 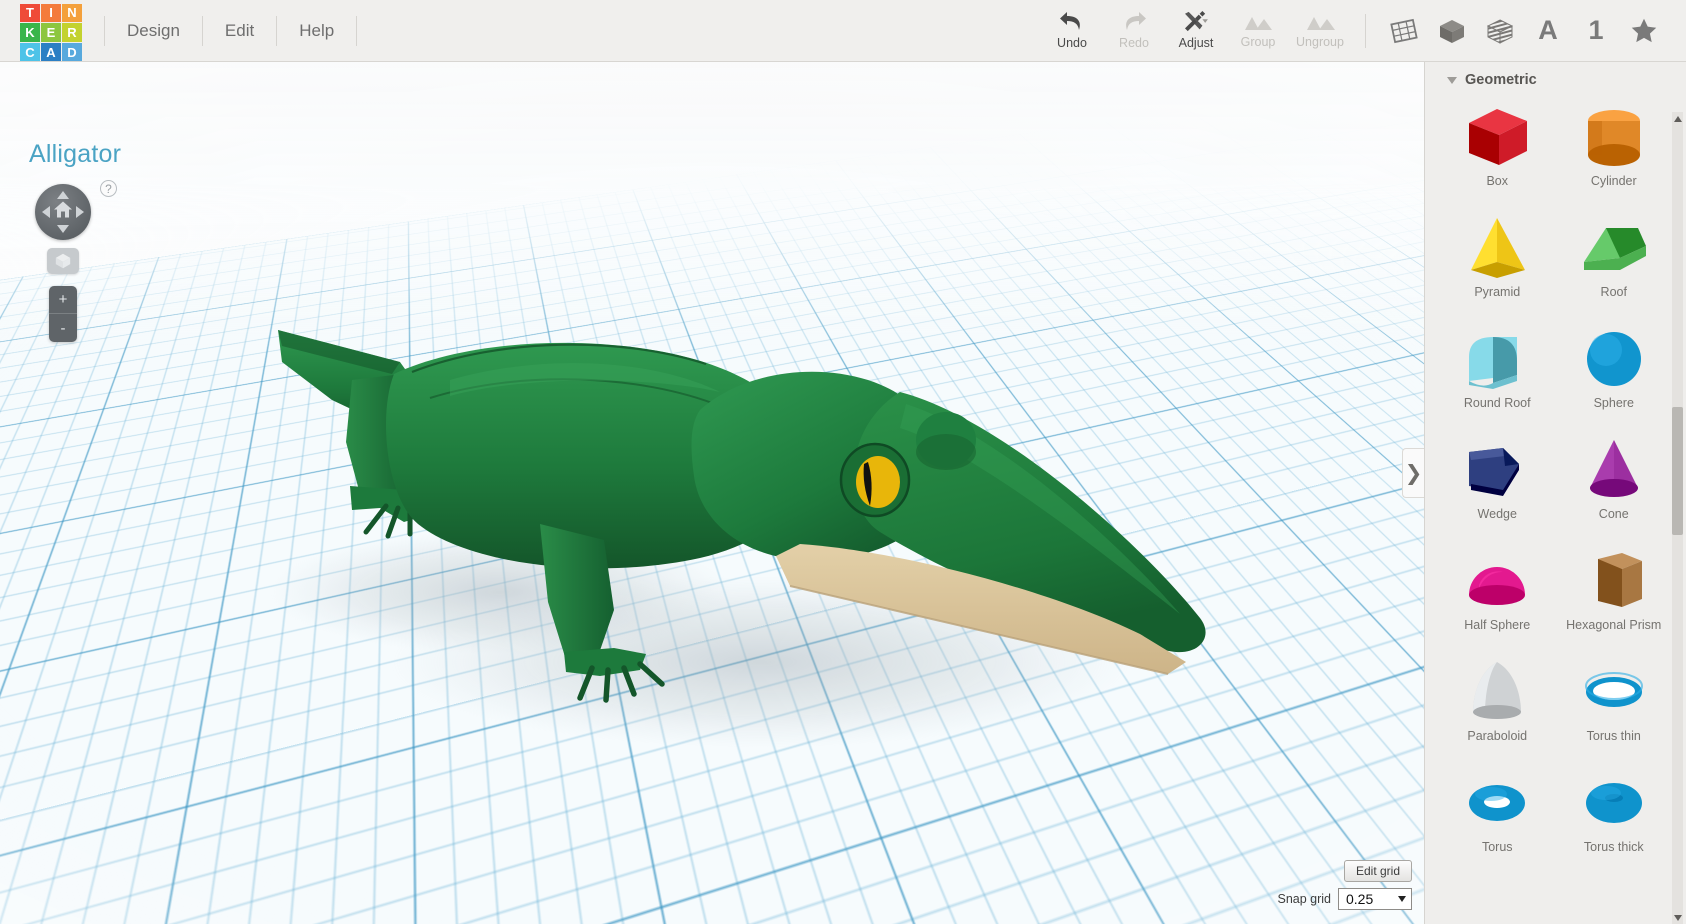 I want to click on ungroup-icon, so click(x=1321, y=23).